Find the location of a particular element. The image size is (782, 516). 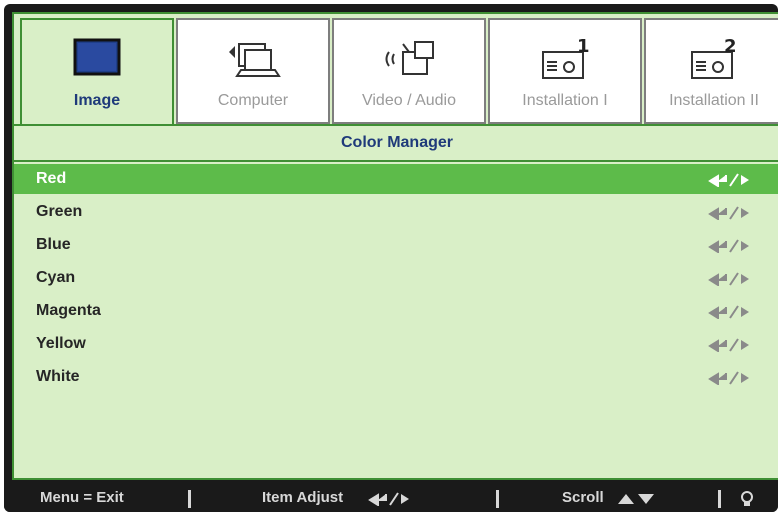

menu-item-label: Magenta is located at coordinates (68, 310).